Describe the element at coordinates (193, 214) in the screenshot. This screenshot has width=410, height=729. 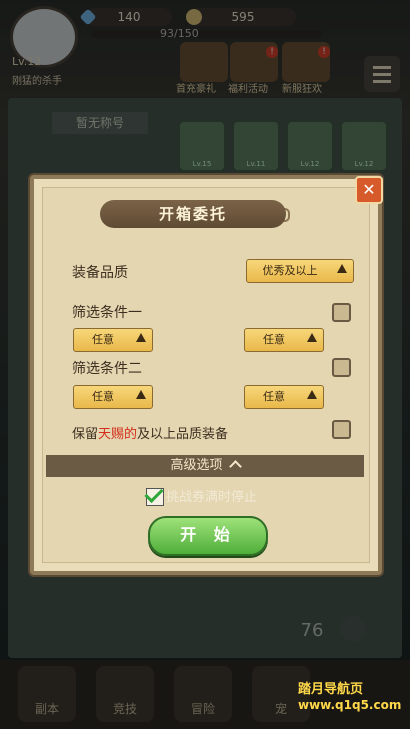
I see `dialog-title: 开箱委托` at that location.